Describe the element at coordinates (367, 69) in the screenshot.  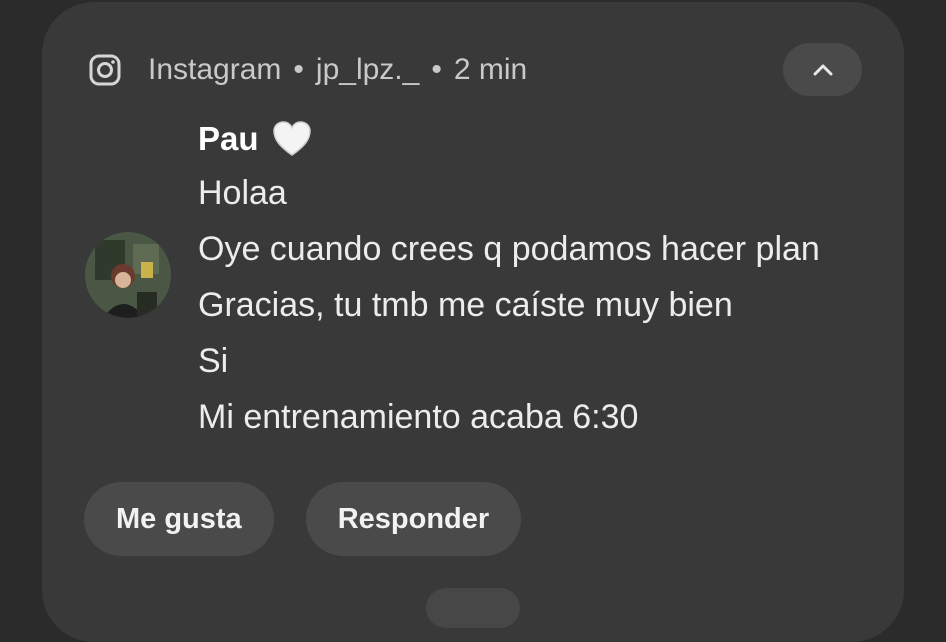
I see `account-name: jp_lpz._` at that location.